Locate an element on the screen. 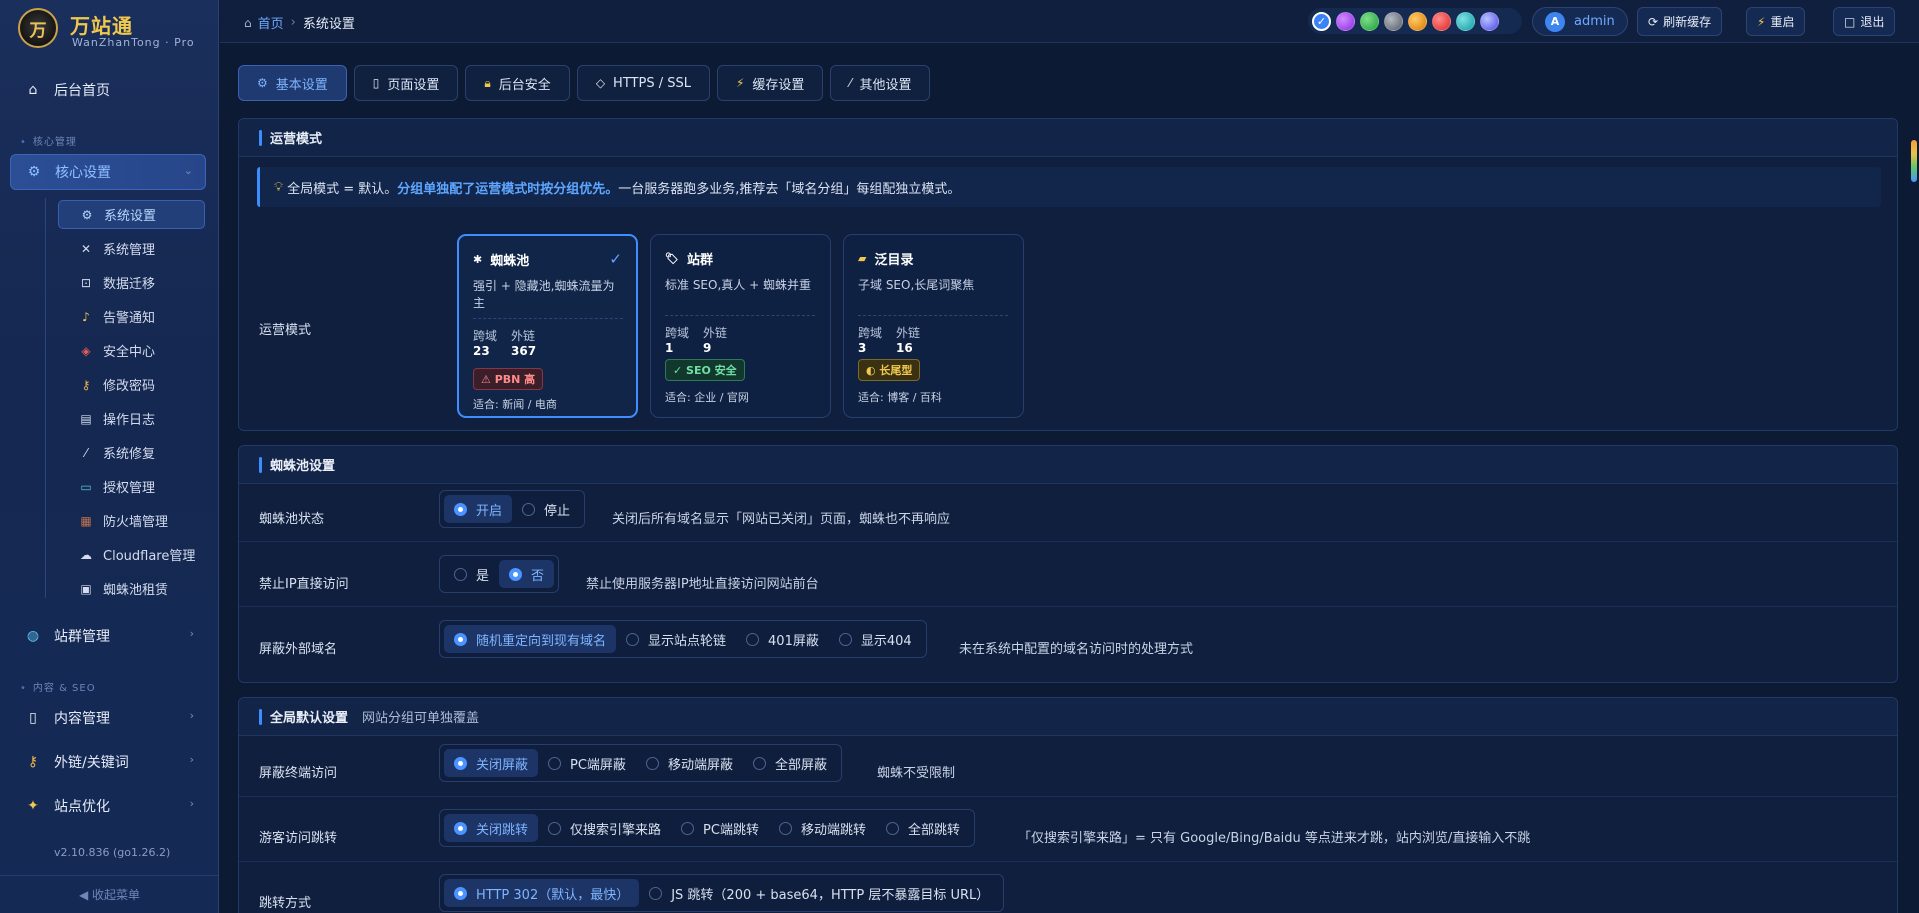 This screenshot has height=913, width=1919. tab-other: ⁄ 其他设置 is located at coordinates (880, 83).